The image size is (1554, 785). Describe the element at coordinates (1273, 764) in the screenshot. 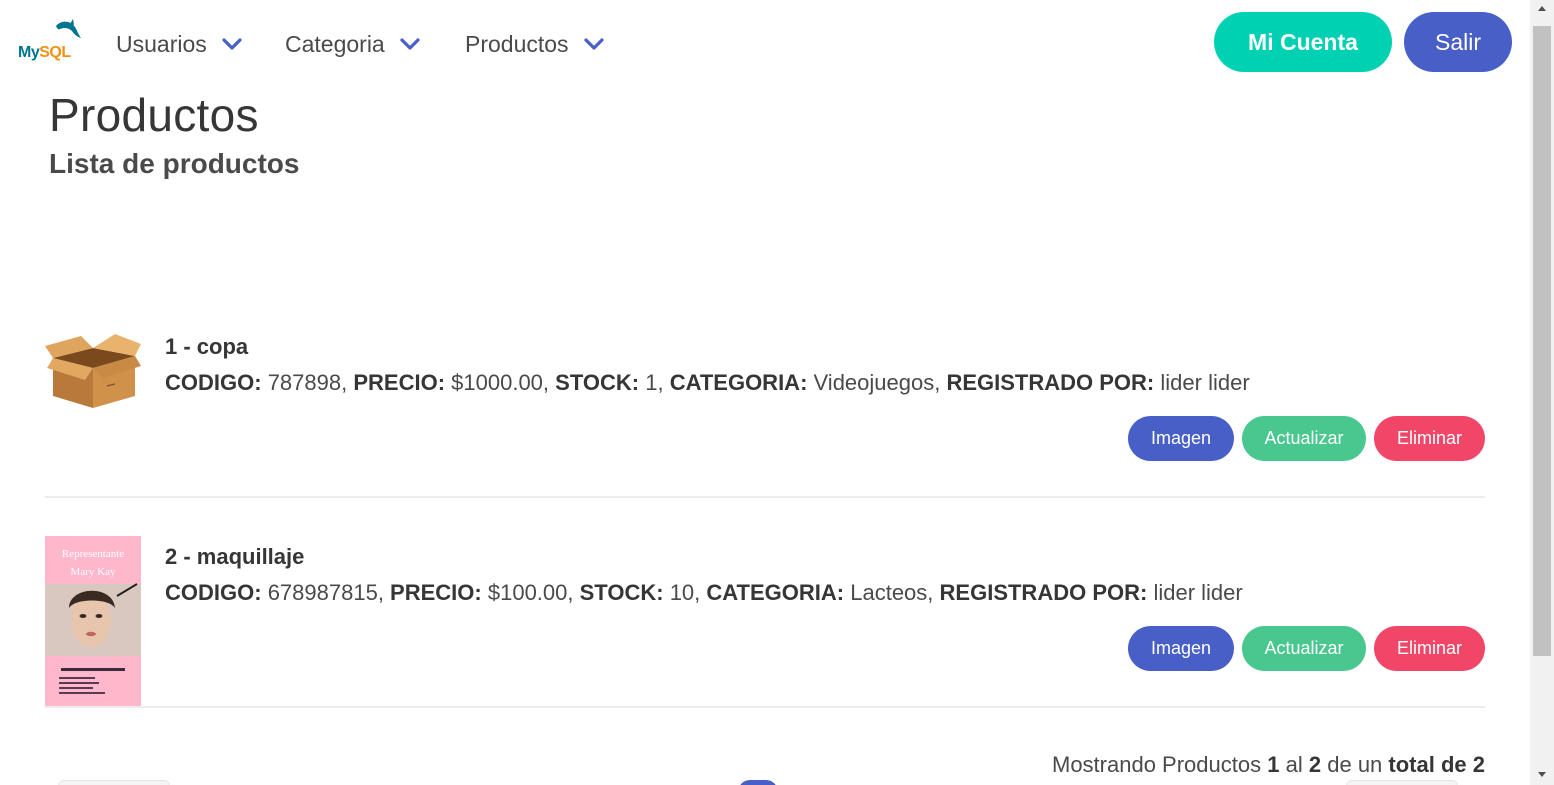

I see `summary-from: 1` at that location.